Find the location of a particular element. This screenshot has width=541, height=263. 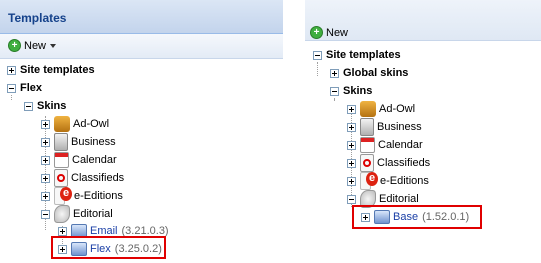

tree-node-flex: Flex is located at coordinates (24, 88).